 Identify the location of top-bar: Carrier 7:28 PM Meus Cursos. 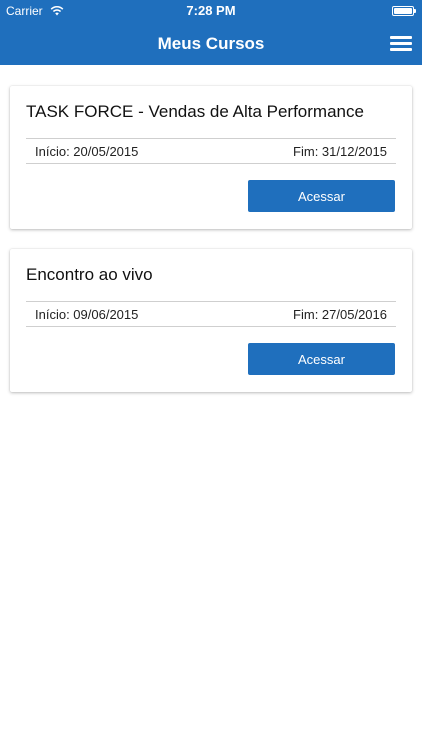
(211, 32).